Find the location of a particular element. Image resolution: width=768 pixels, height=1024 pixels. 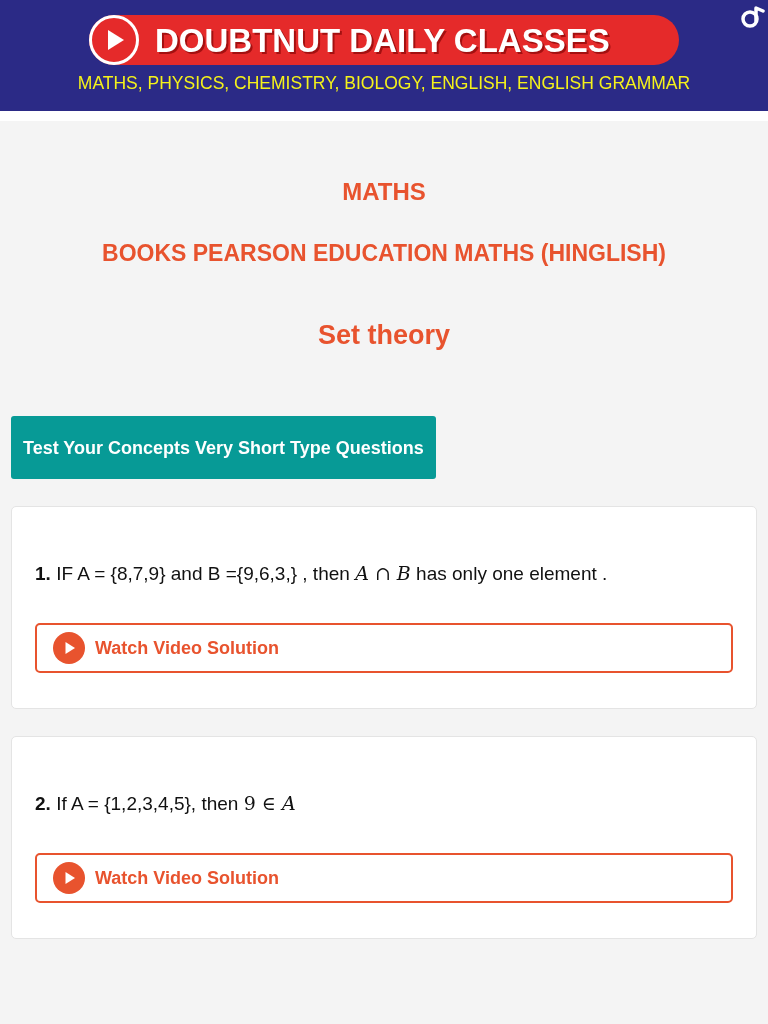

question-text: 1. IF A = {8,7,9} and B ={9,6,3,} , then A ∩ B has only one element . is located at coordinates (322, 573).